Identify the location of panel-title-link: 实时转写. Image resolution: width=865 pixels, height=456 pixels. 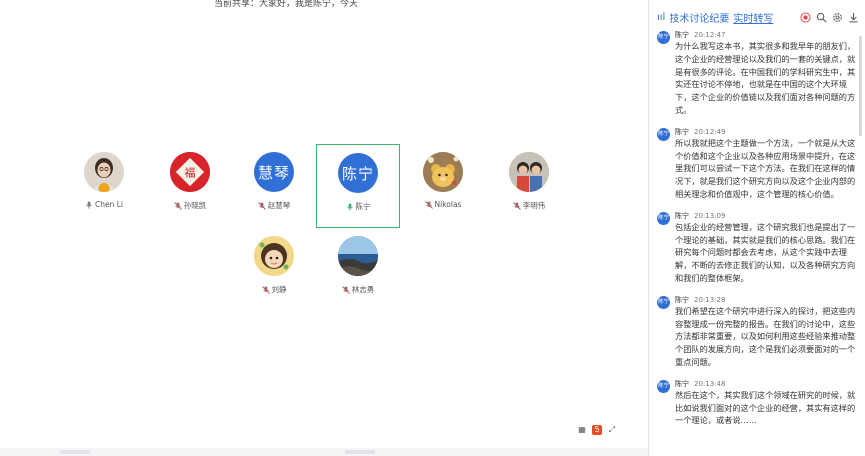
(753, 17).